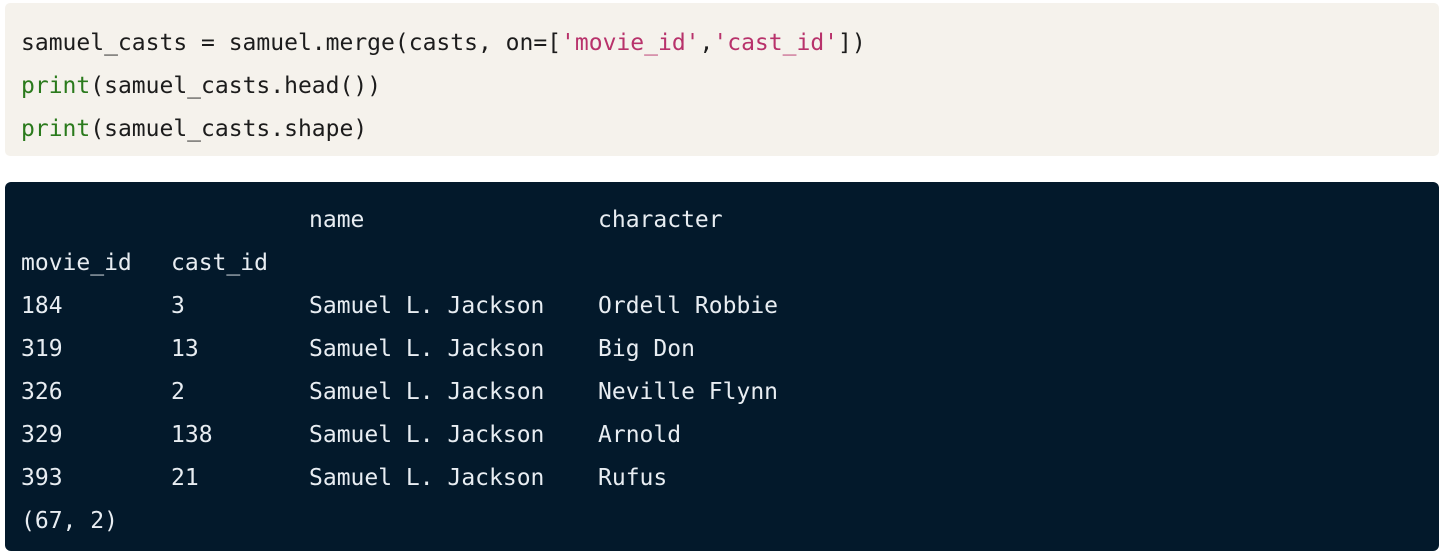  What do you see at coordinates (730, 478) in the screenshot?
I see `table-row: 393 21 Samuel L. Jackson Rufus` at bounding box center [730, 478].